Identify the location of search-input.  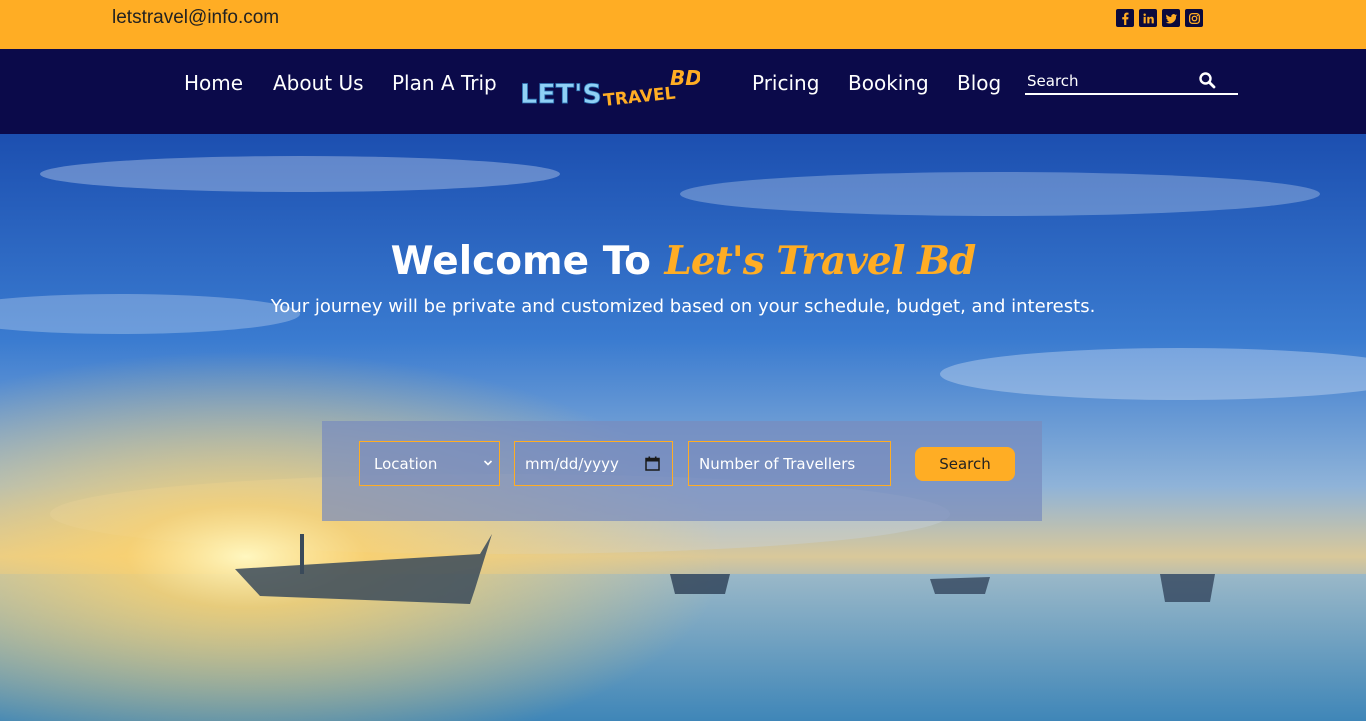
(1112, 81).